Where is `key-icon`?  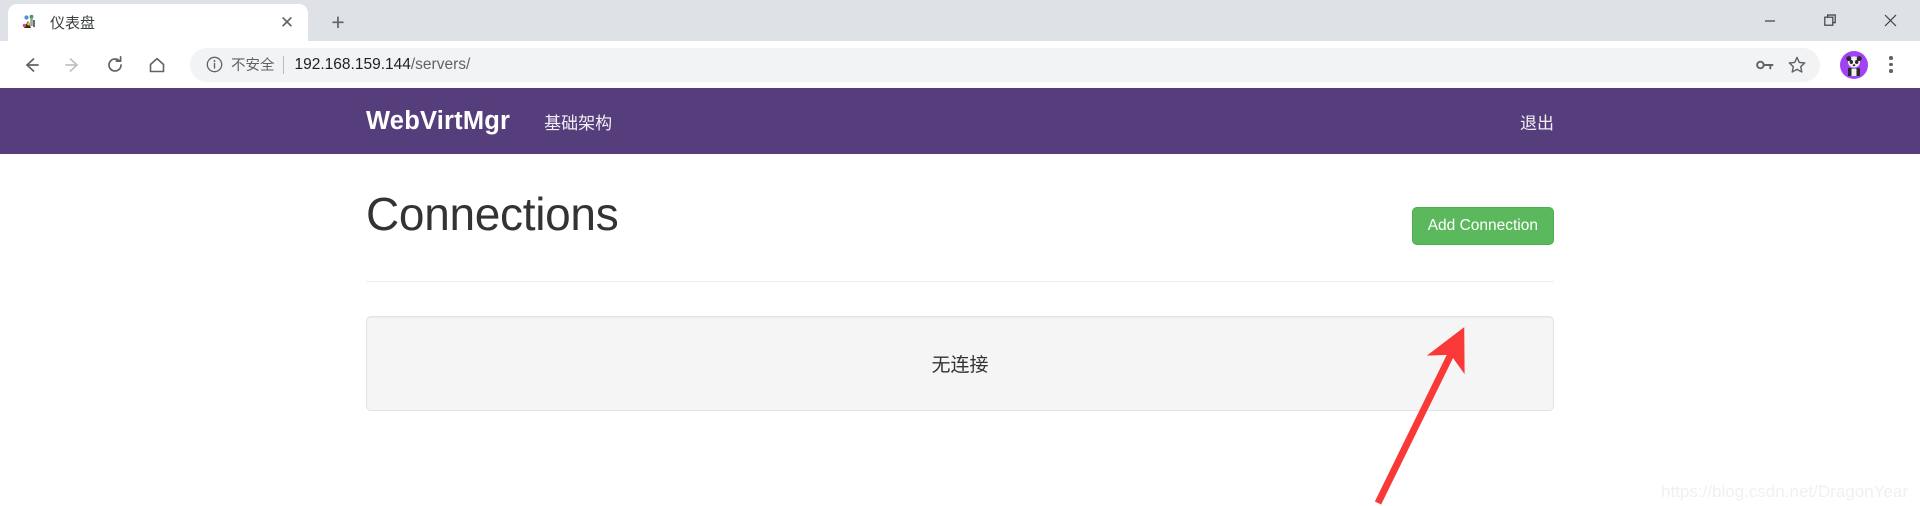
key-icon is located at coordinates (1765, 65).